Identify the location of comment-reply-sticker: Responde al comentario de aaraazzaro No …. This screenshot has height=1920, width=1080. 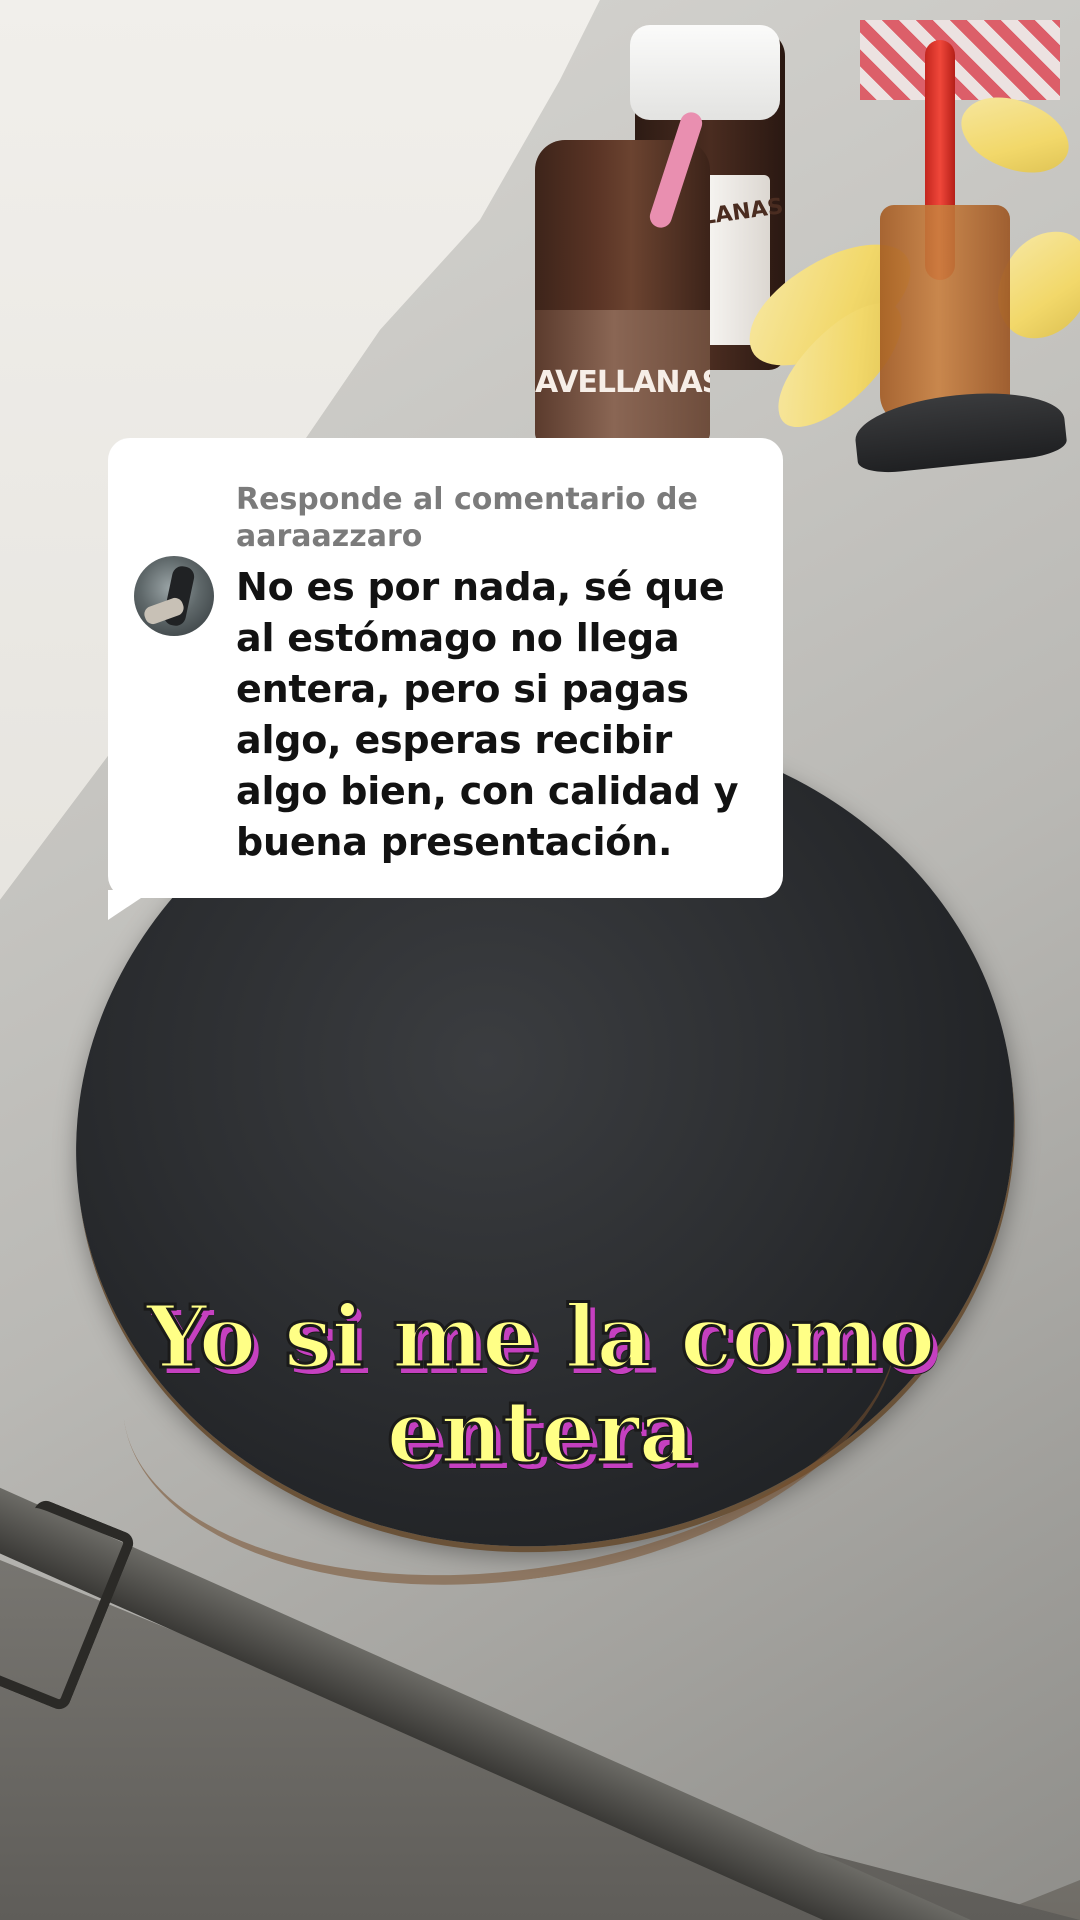
(445, 668).